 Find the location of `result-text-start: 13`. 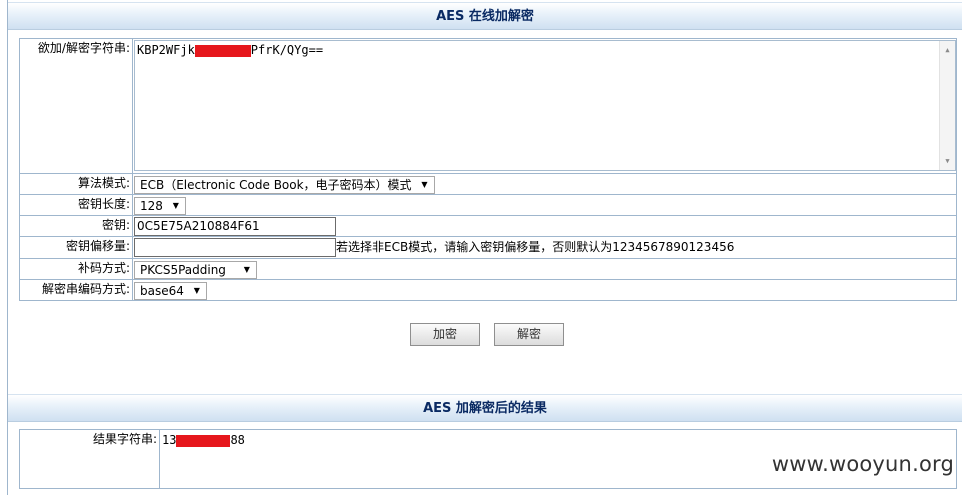

result-text-start: 13 is located at coordinates (169, 440).